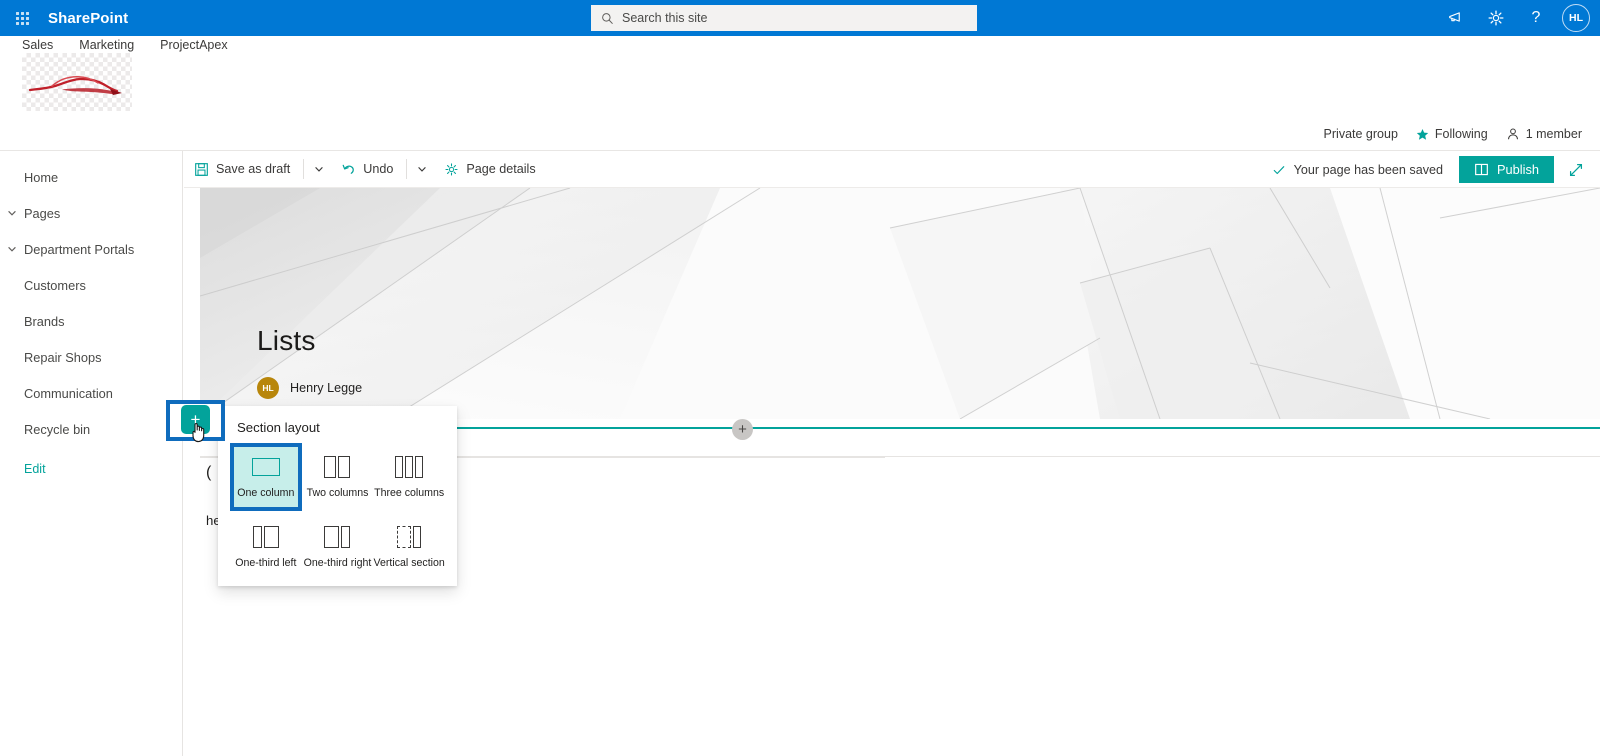 The height and width of the screenshot is (756, 1600). I want to click on following-button: Following, so click(1452, 134).